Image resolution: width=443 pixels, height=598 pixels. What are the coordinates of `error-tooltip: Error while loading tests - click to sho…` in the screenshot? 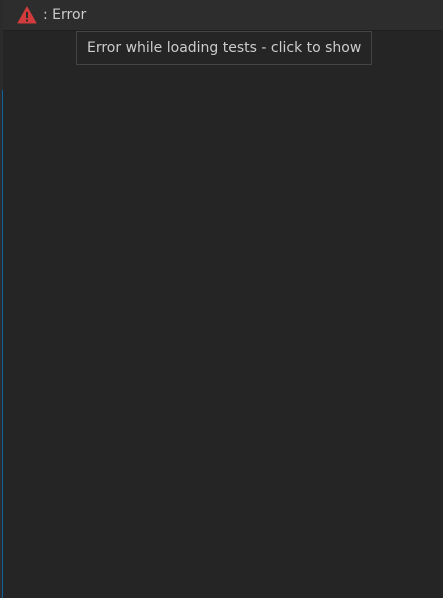 It's located at (224, 48).